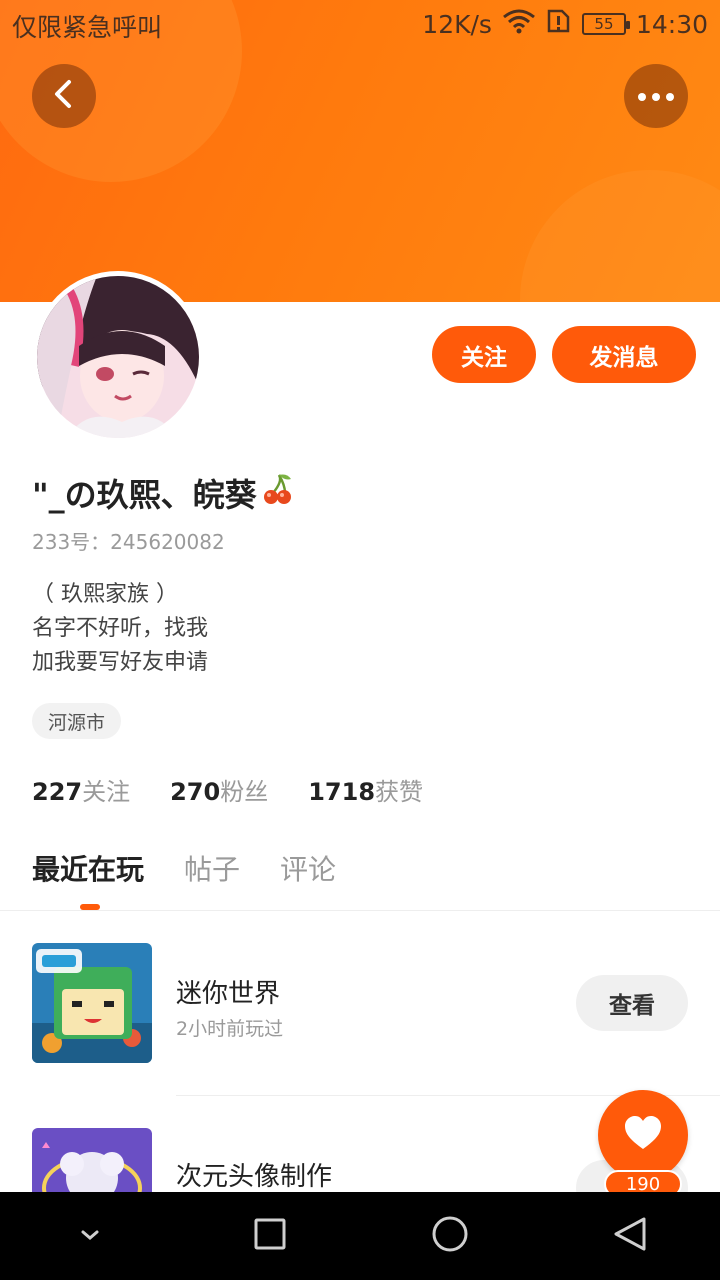 This screenshot has width=720, height=1280. What do you see at coordinates (360, 1236) in the screenshot?
I see `system-nav-bar` at bounding box center [360, 1236].